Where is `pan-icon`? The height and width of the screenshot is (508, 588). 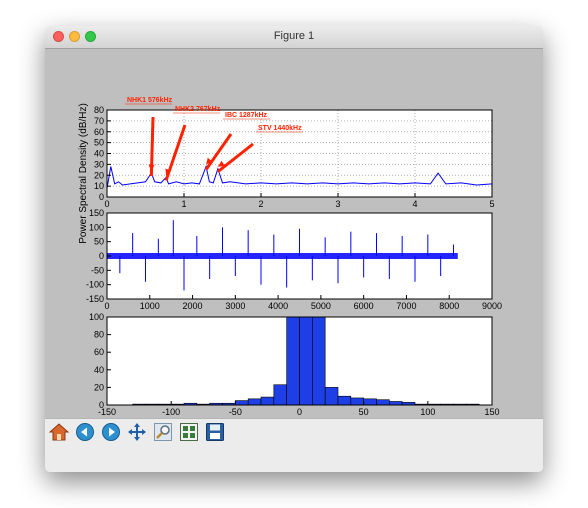
pan-icon is located at coordinates (137, 432).